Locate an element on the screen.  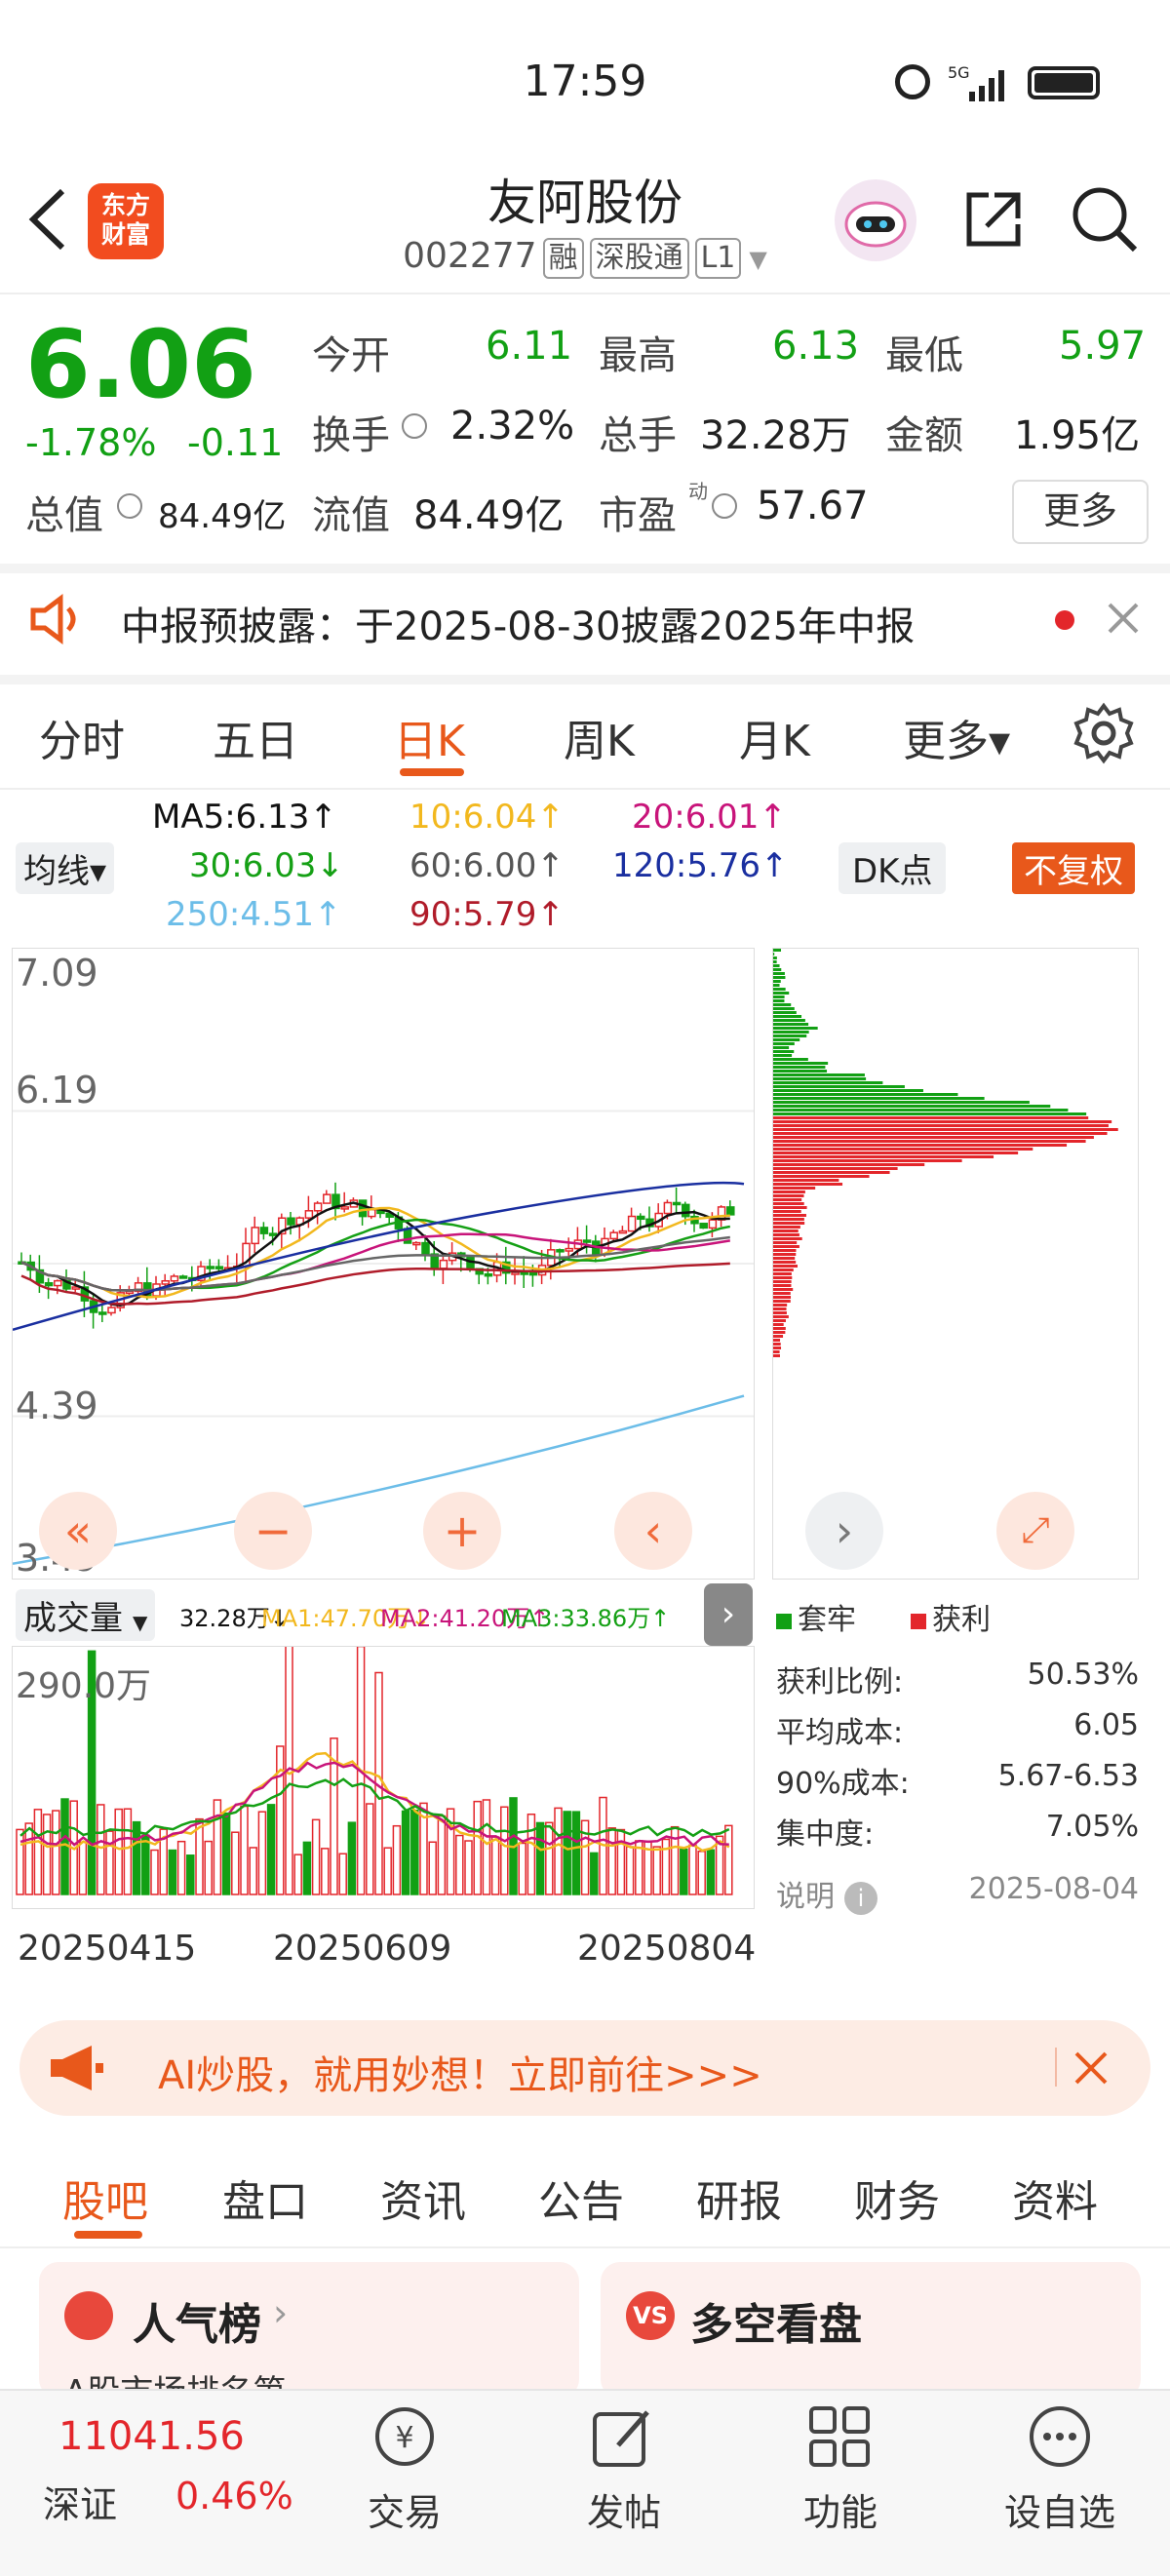
explain-link: 说明 i is located at coordinates (827, 1893).